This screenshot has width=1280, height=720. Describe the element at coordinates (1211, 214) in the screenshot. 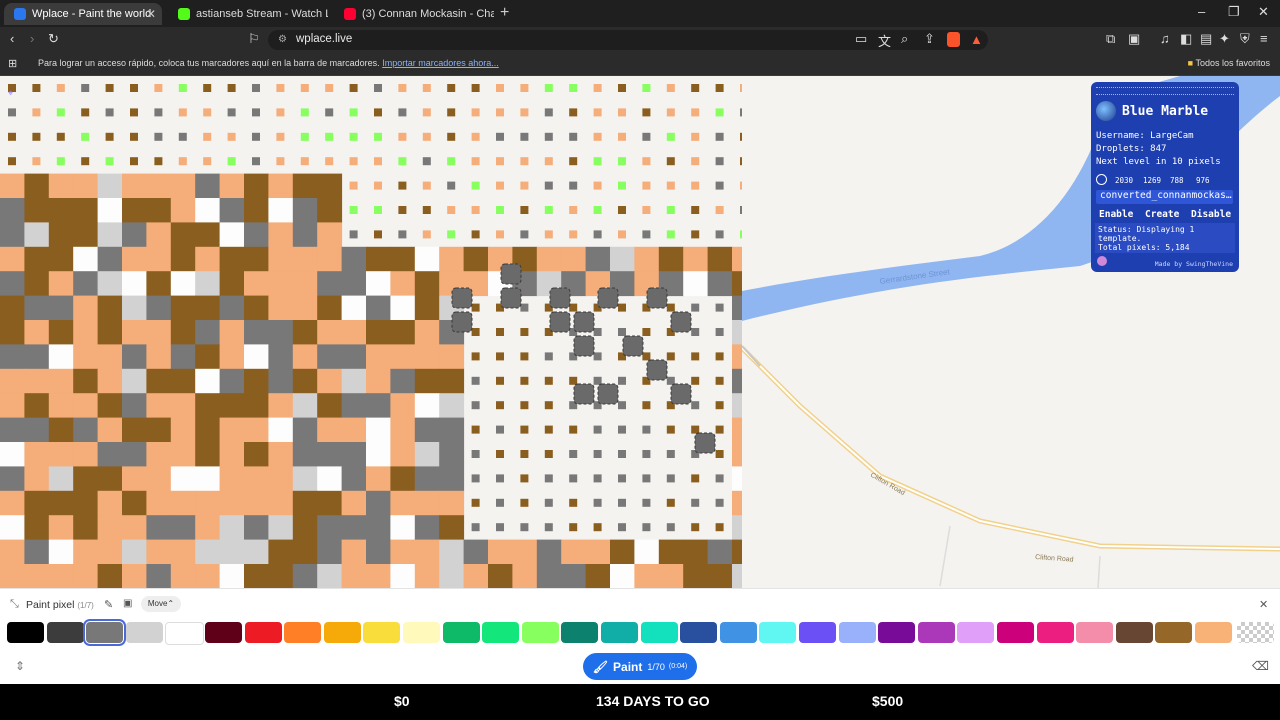

I see `disable-button: Disable` at that location.